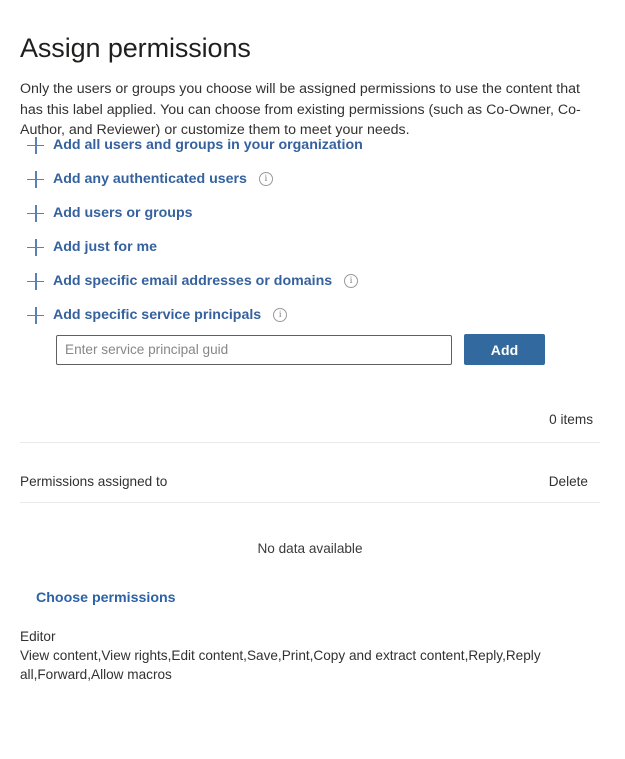 This screenshot has width=625, height=759. I want to click on table-divider-top, so click(310, 442).